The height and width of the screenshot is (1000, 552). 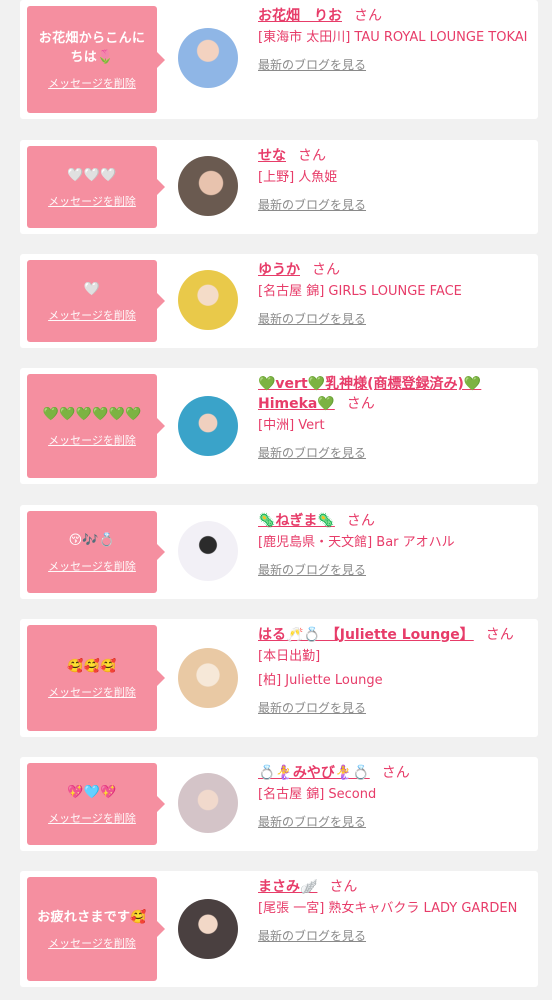 What do you see at coordinates (96, 426) in the screenshot?
I see `message-bubble: 💚💚💚💚💚💚 メッセージを削除` at bounding box center [96, 426].